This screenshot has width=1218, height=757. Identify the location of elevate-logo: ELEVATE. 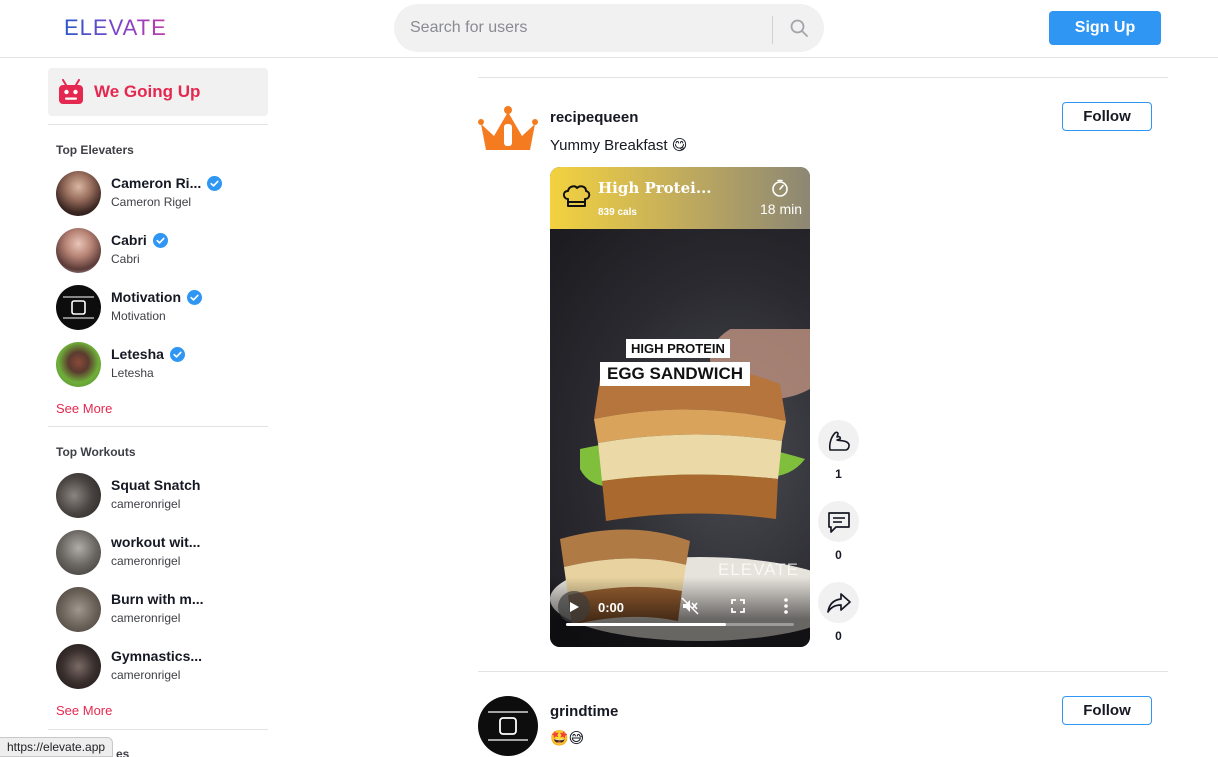
(115, 28).